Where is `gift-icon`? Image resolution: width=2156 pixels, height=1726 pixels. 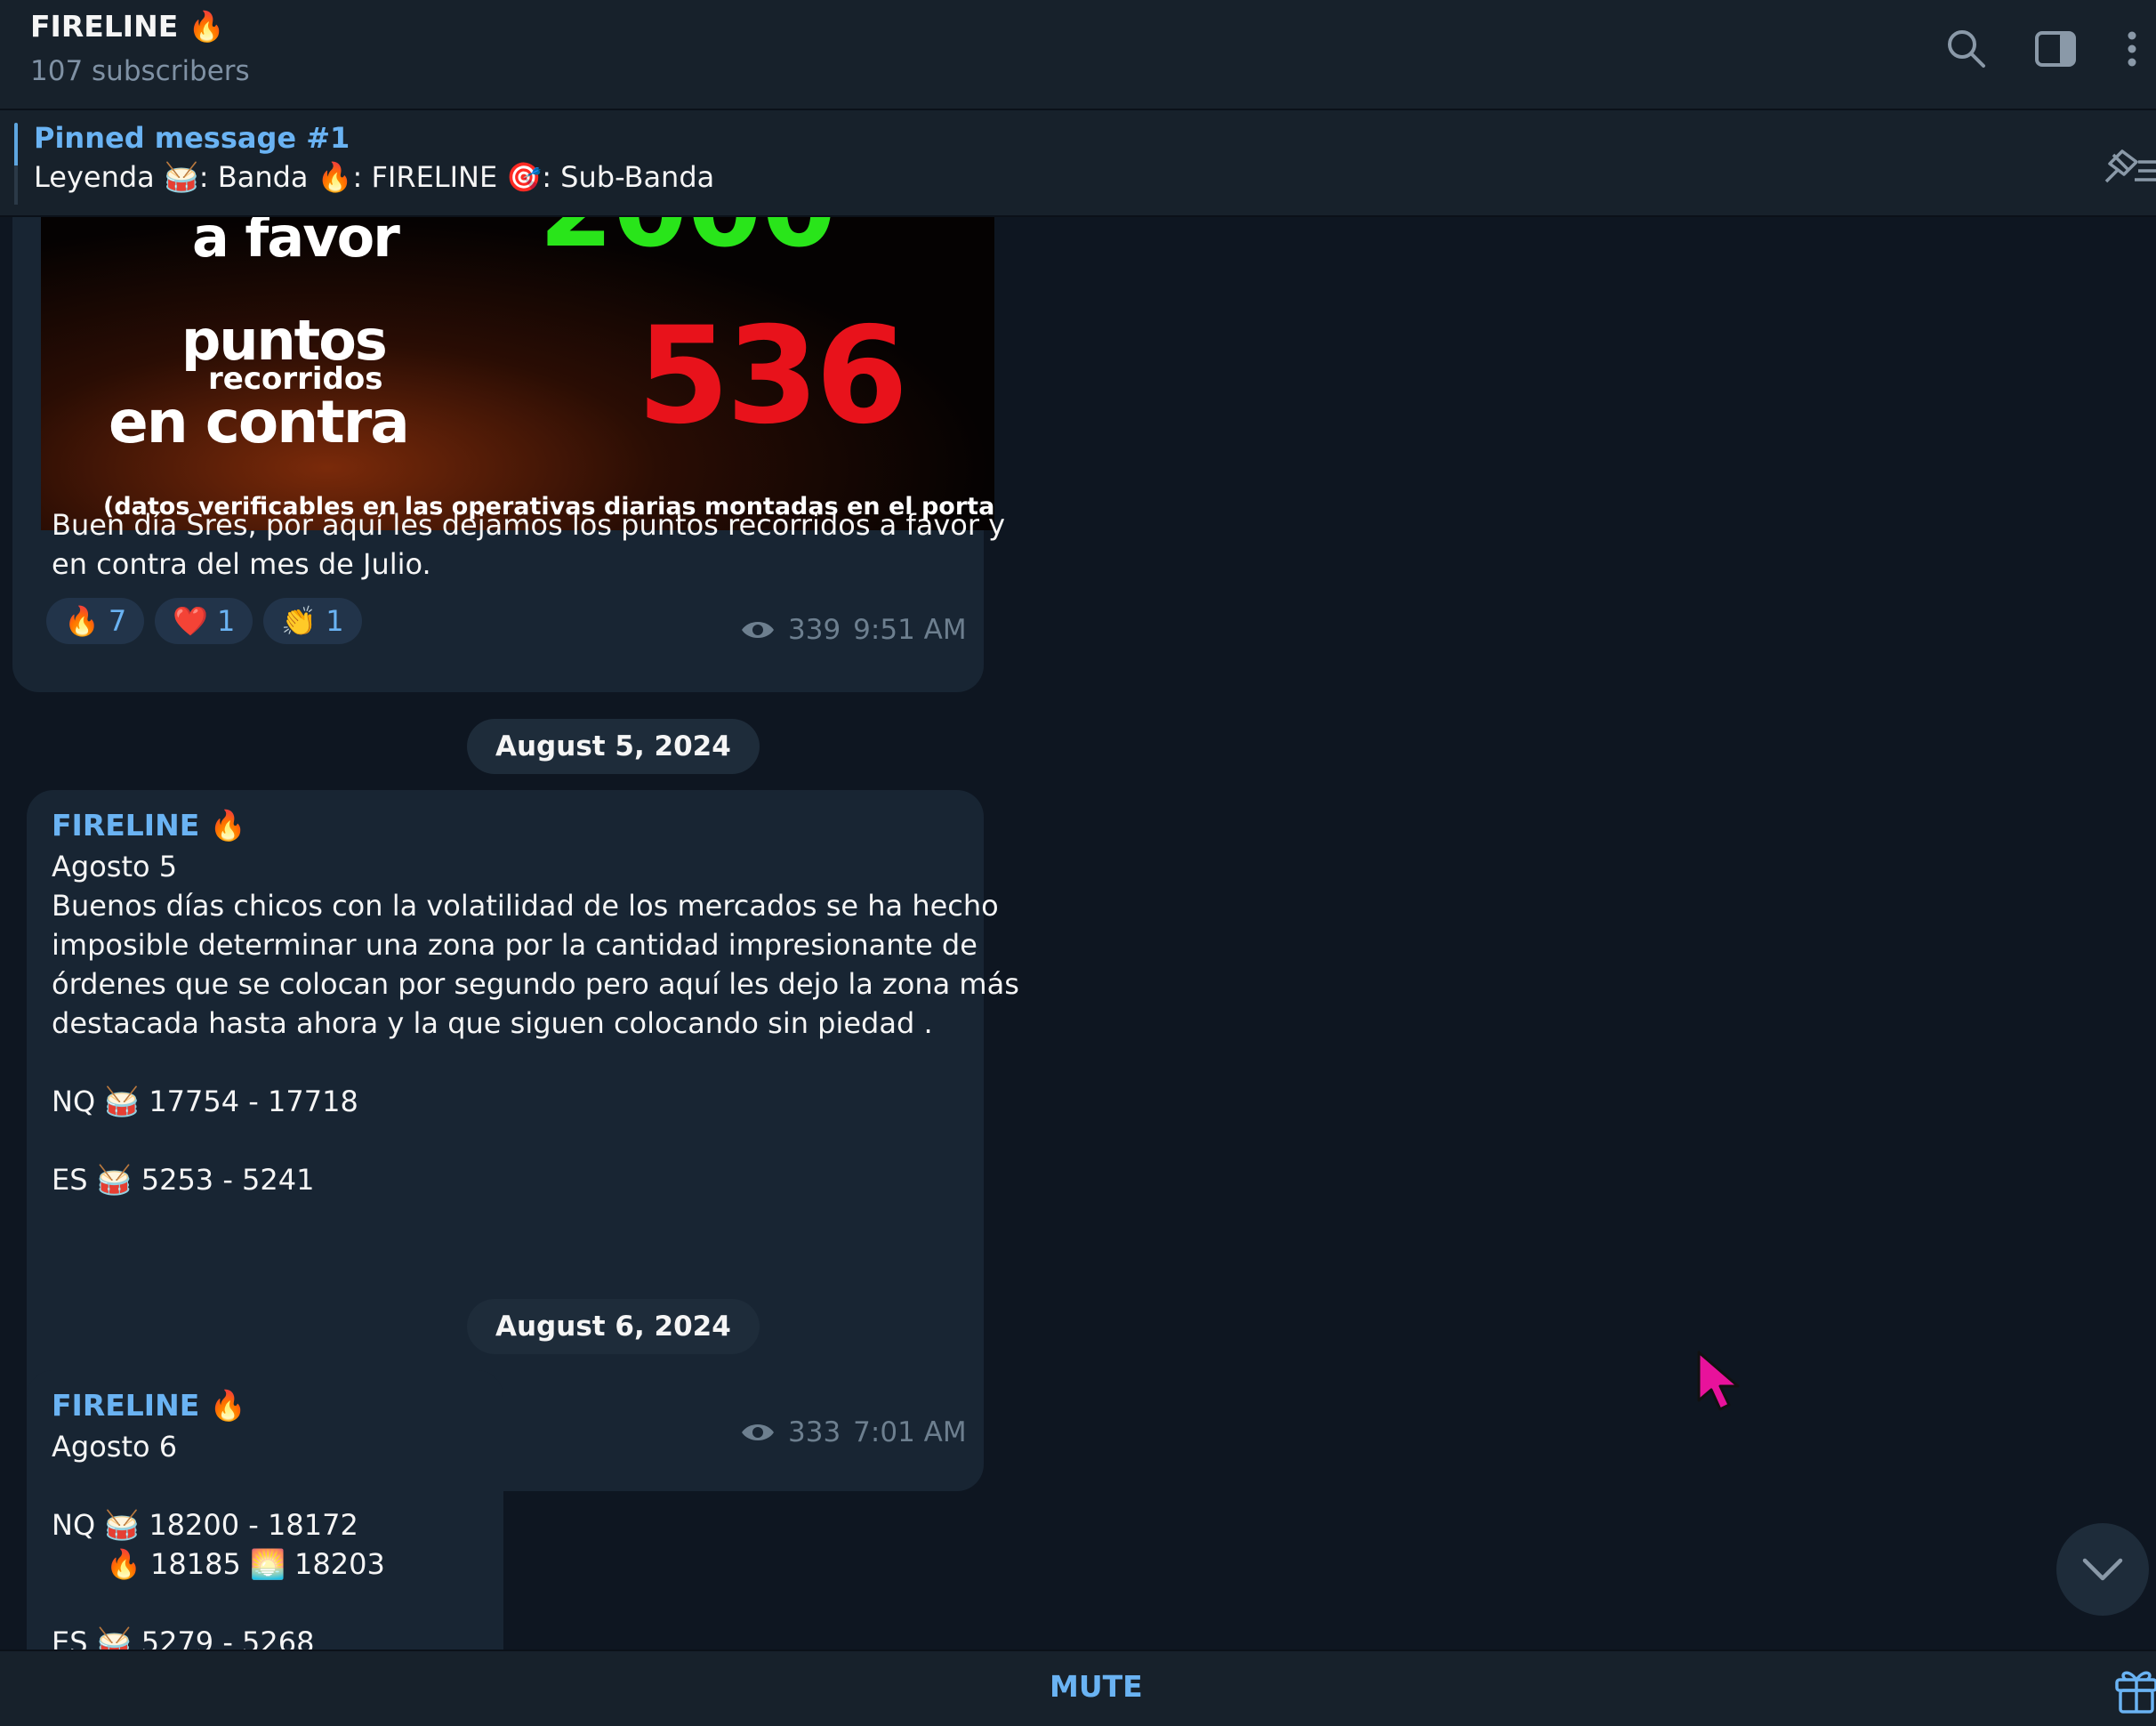
gift-icon is located at coordinates (2134, 1689).